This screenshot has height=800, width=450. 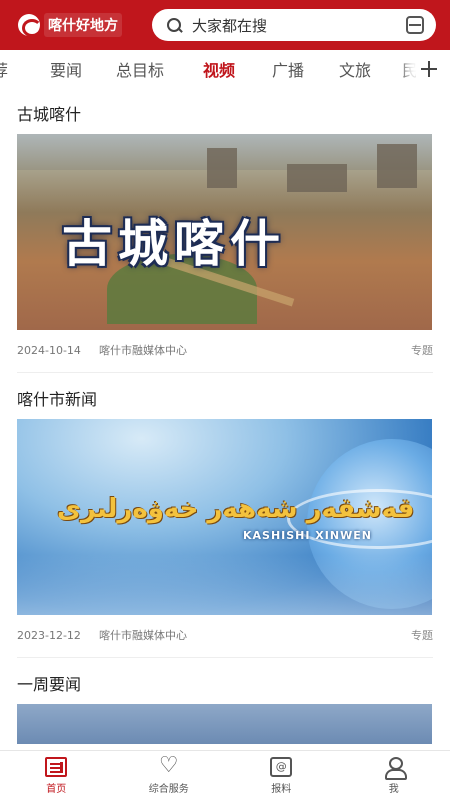 I want to click on thumb-caption-uyghur: قەشقەر شەھەر خەۋەرلىرى, so click(x=236, y=509).